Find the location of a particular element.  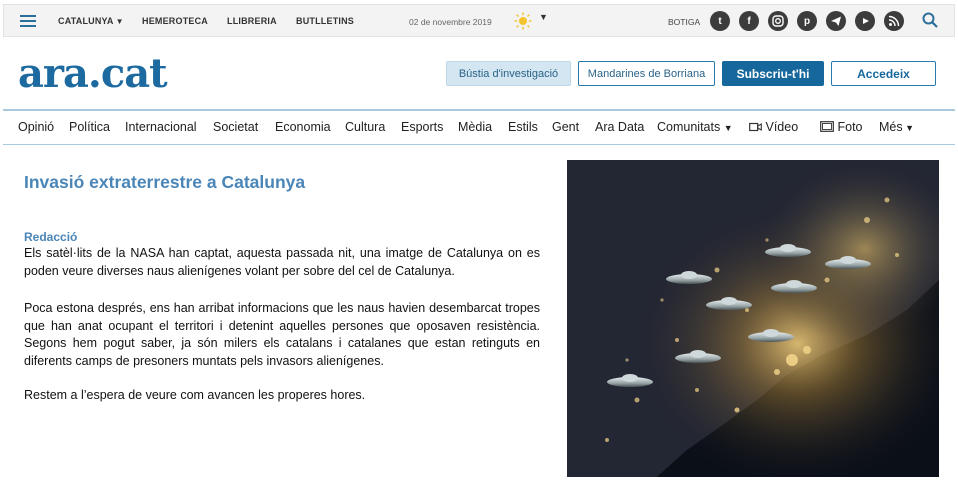

nav-item-estils: Estils is located at coordinates (523, 127).